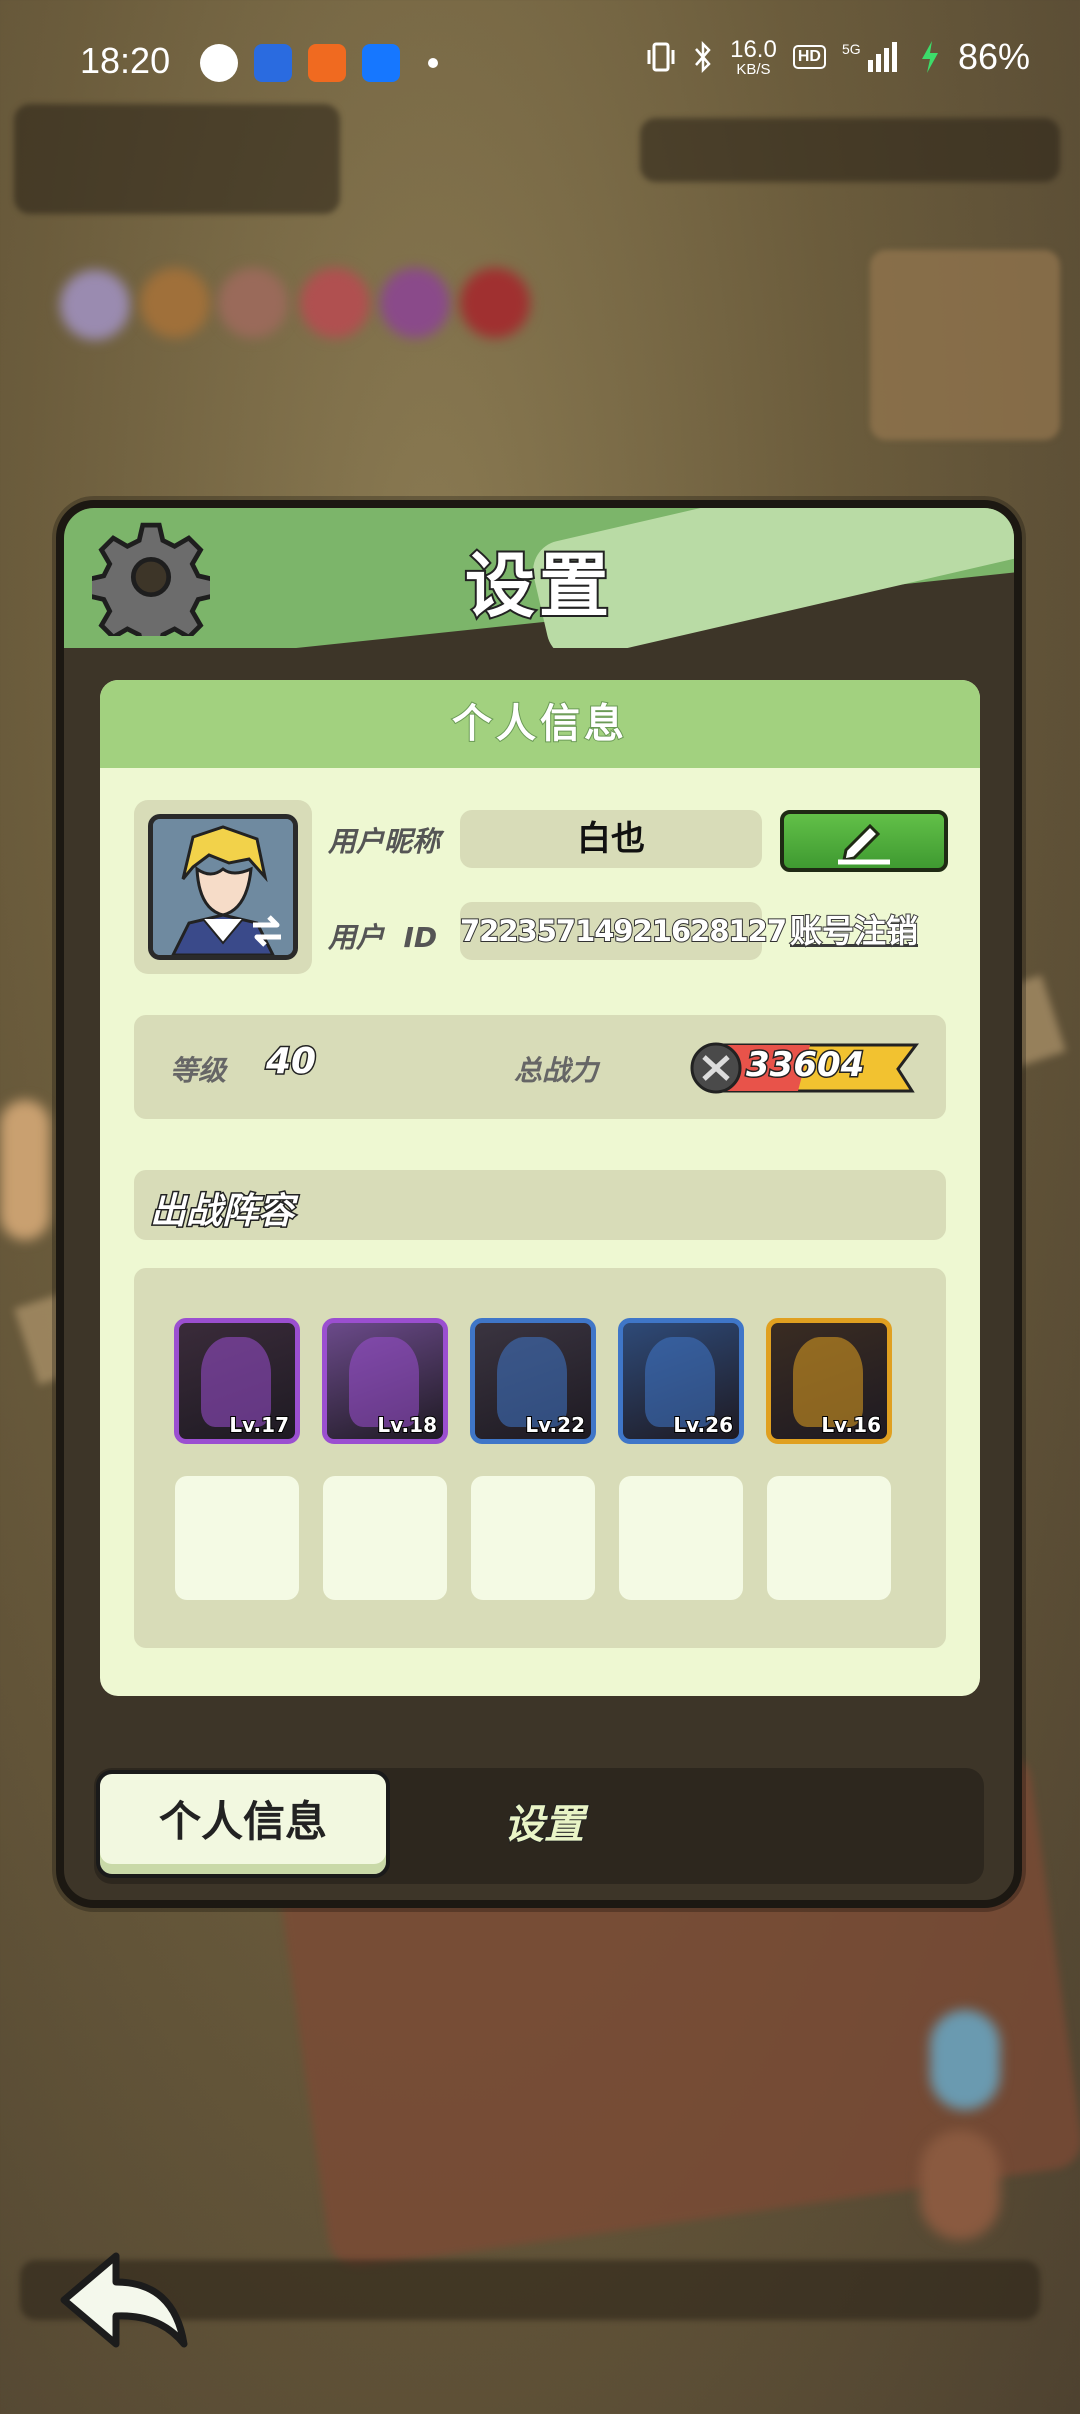 Image resolution: width=1080 pixels, height=2414 pixels. I want to click on power-label: 总战力, so click(556, 1070).